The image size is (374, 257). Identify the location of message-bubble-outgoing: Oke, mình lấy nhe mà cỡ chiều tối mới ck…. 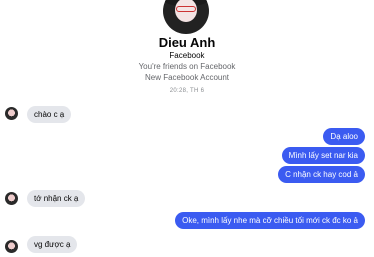
(270, 220).